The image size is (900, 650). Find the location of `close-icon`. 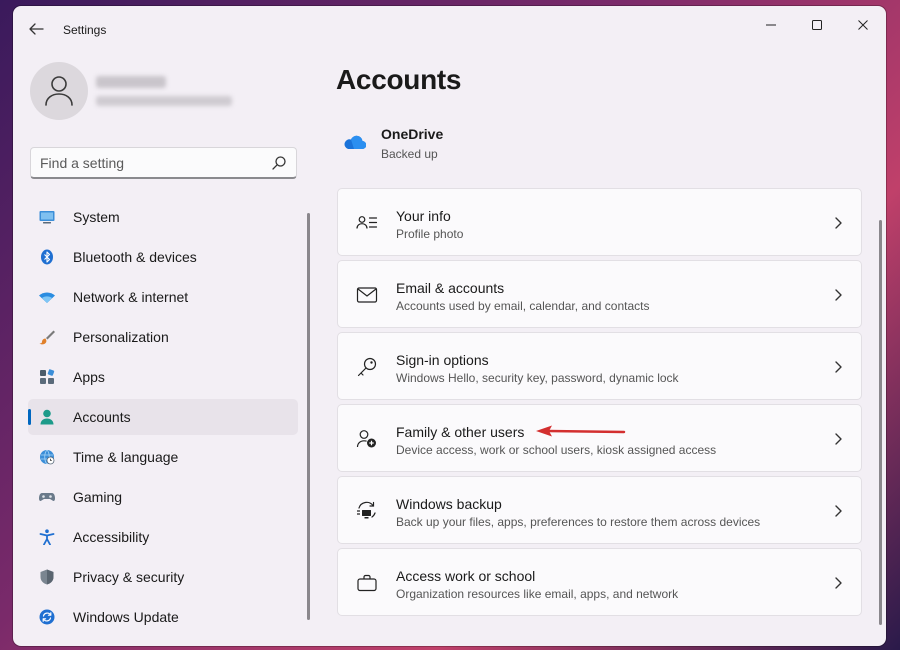

close-icon is located at coordinates (863, 25).